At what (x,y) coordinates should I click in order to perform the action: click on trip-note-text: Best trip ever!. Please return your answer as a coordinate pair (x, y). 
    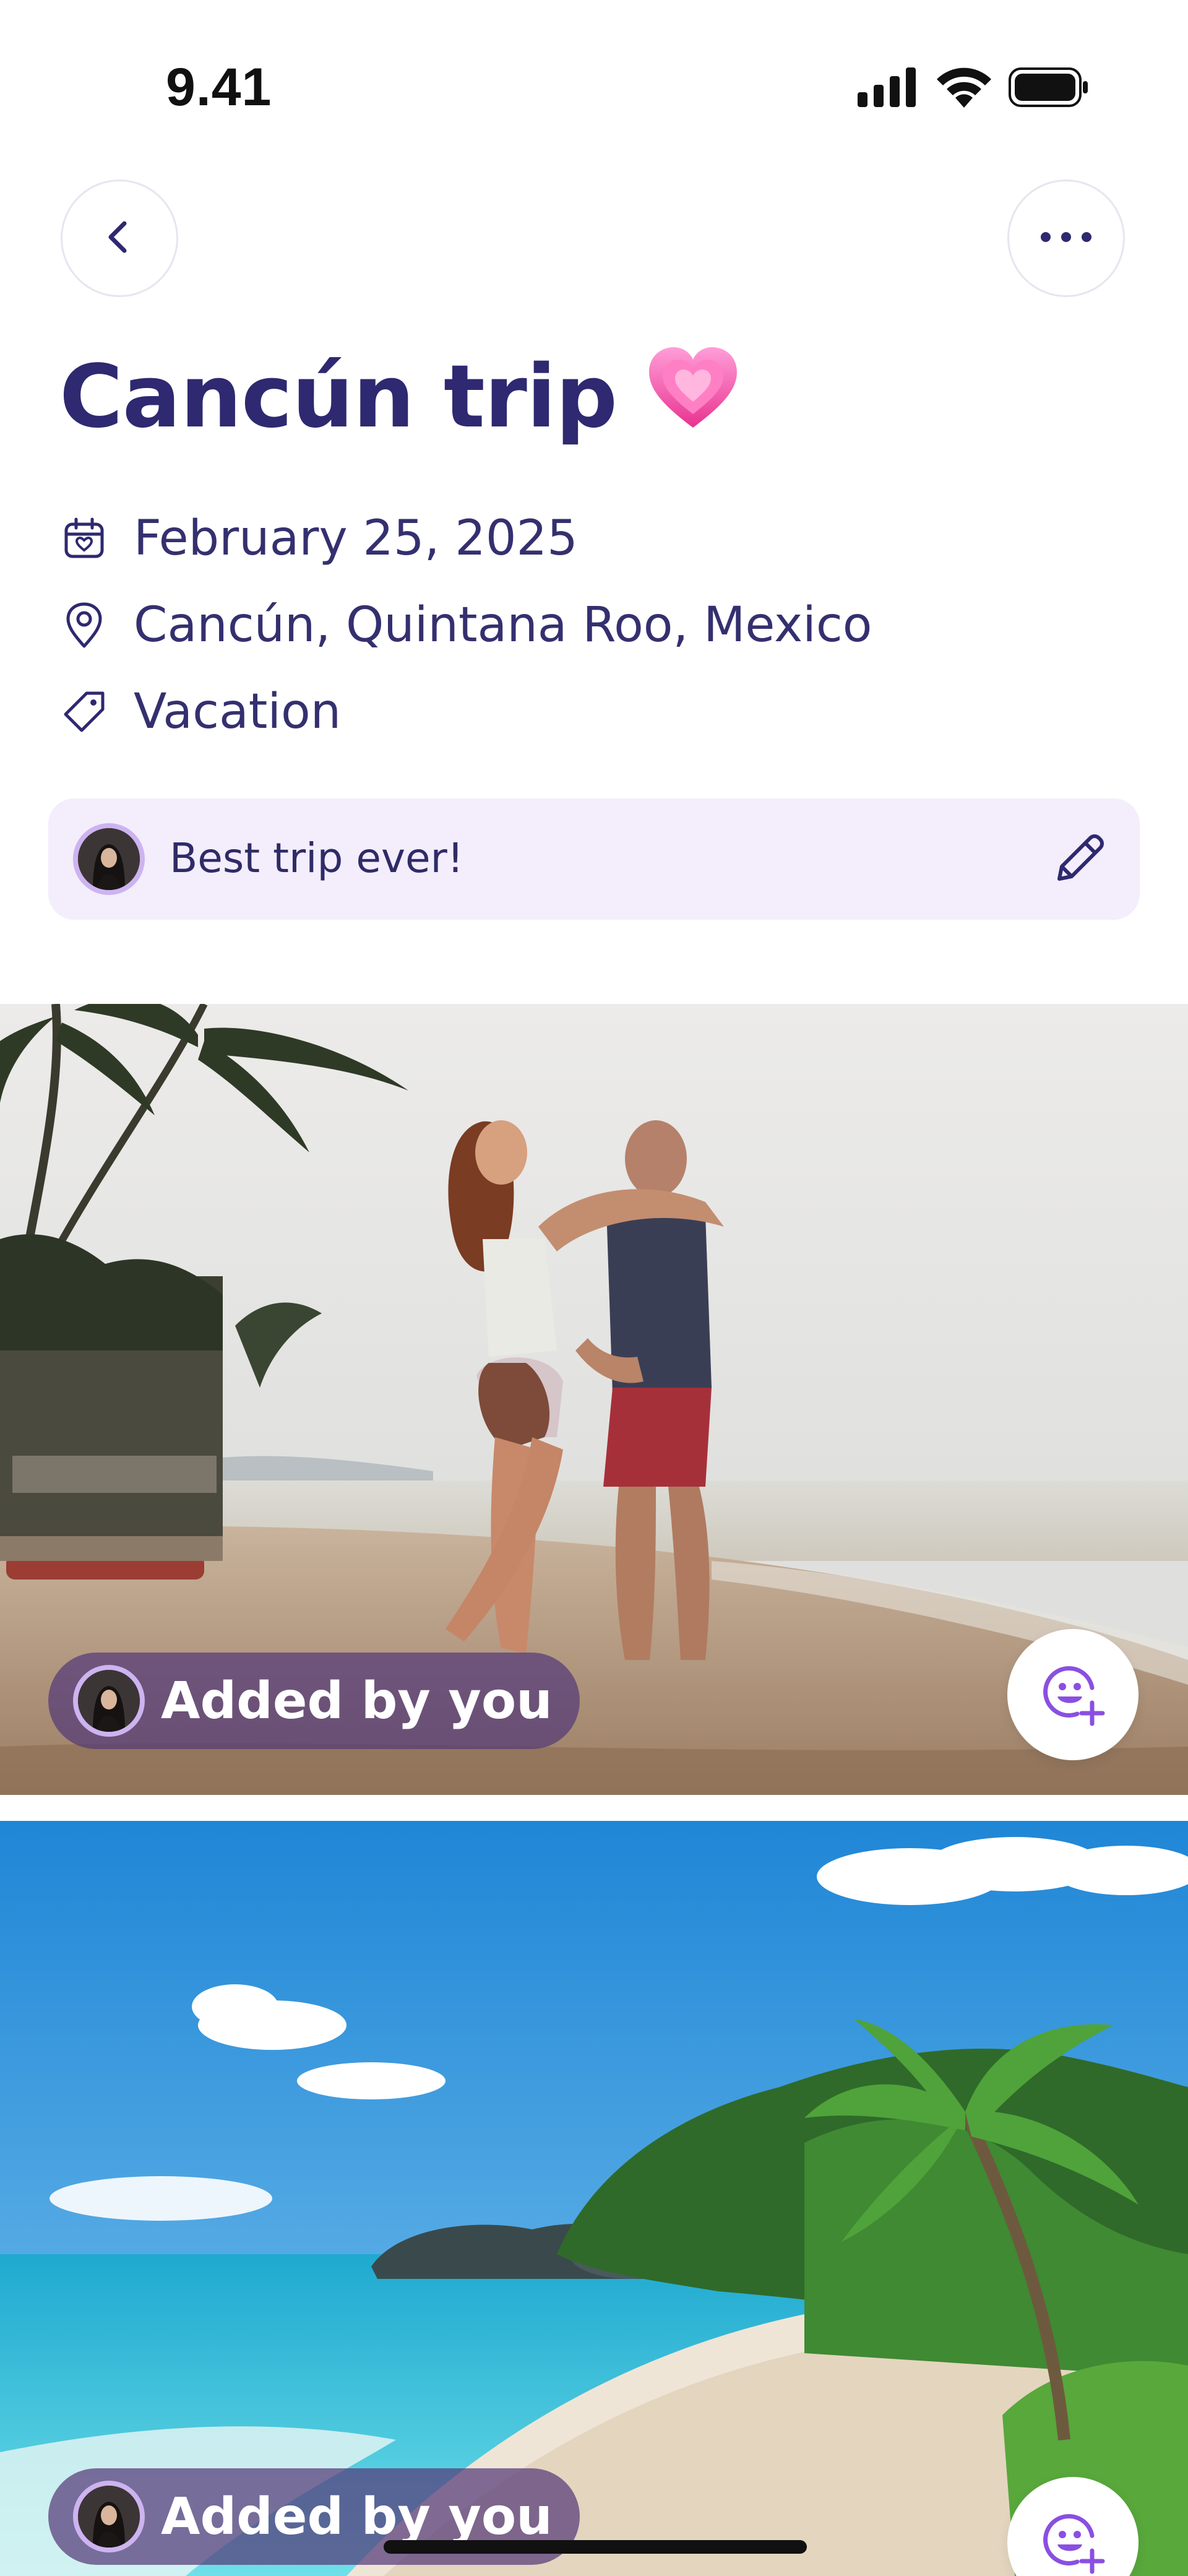
    Looking at the image, I should click on (317, 858).